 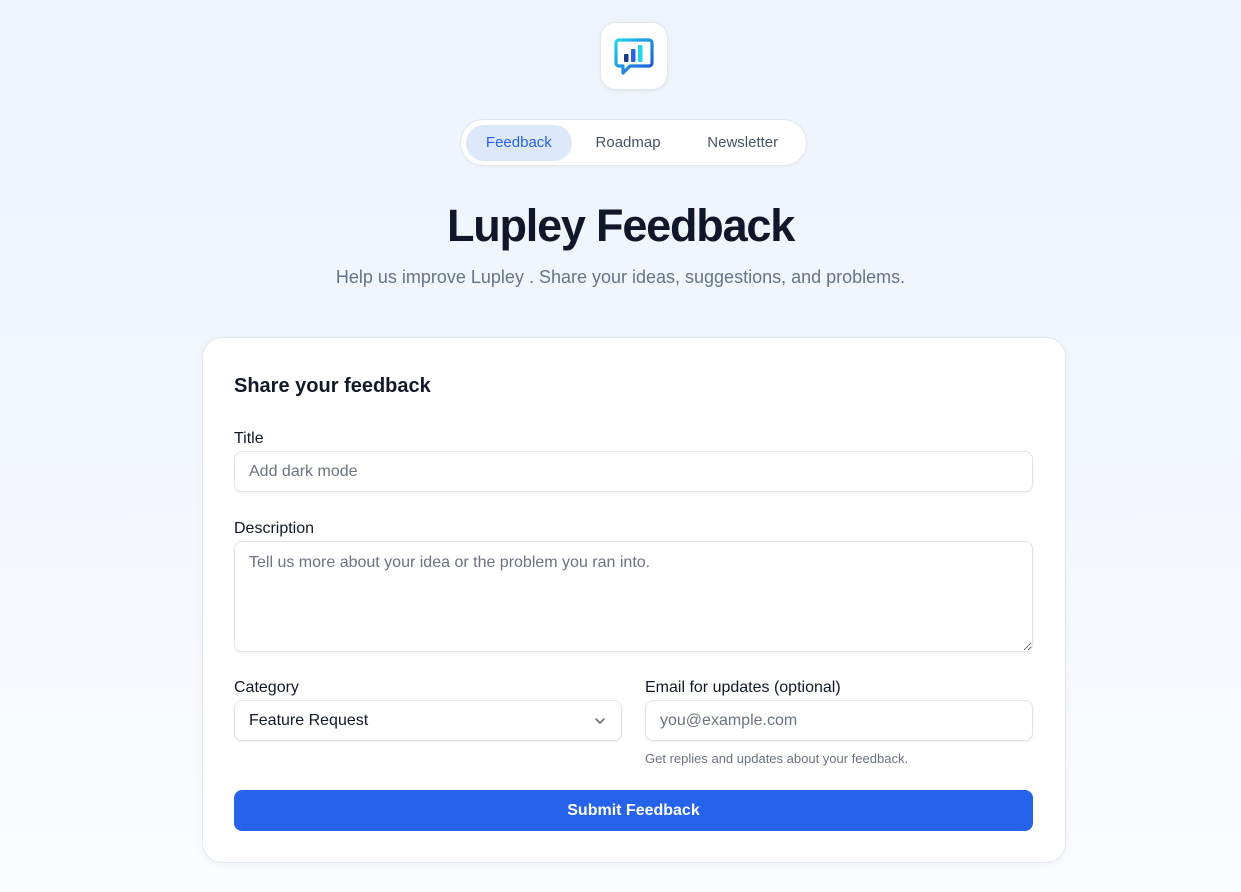 I want to click on description-label: Description, so click(x=274, y=528).